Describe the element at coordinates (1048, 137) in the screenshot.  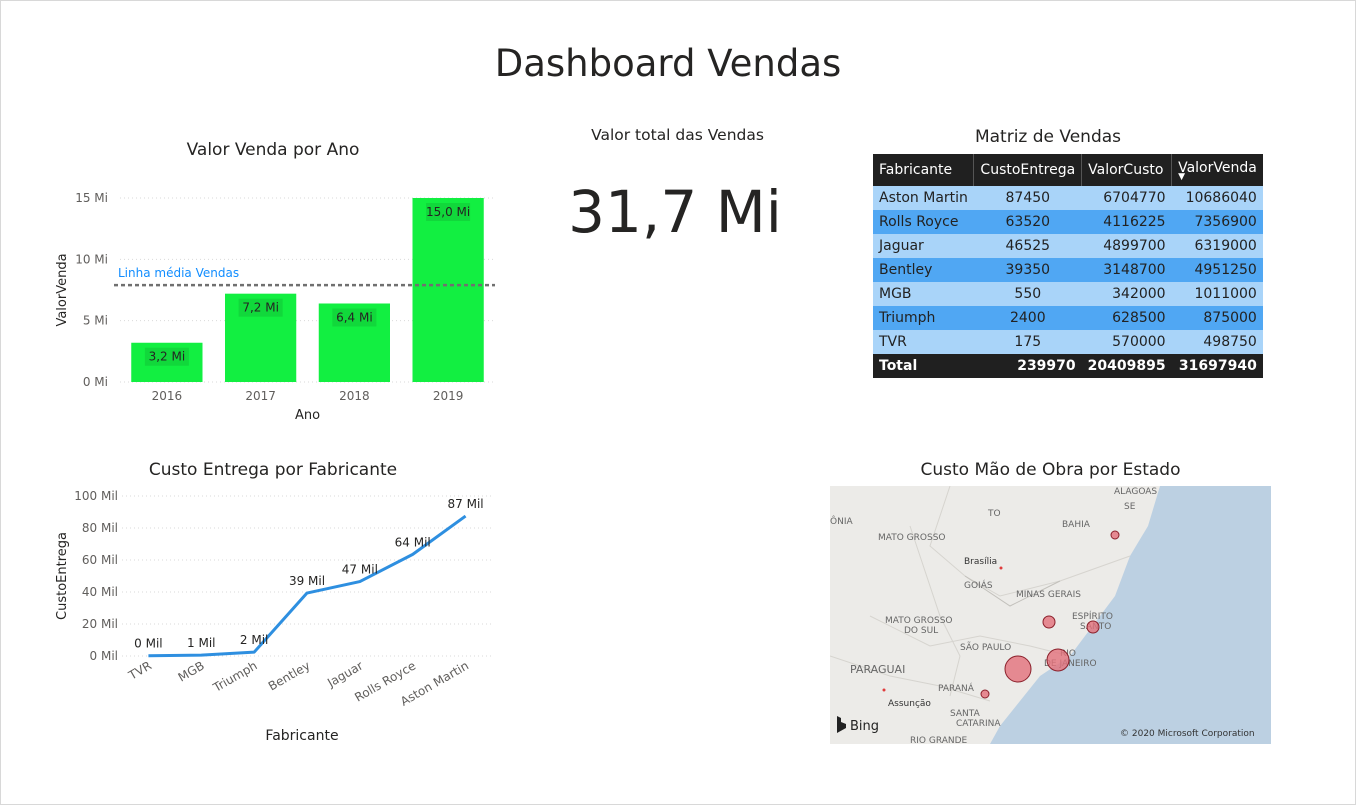
I see `matrix-title: Matriz de Vendas` at that location.